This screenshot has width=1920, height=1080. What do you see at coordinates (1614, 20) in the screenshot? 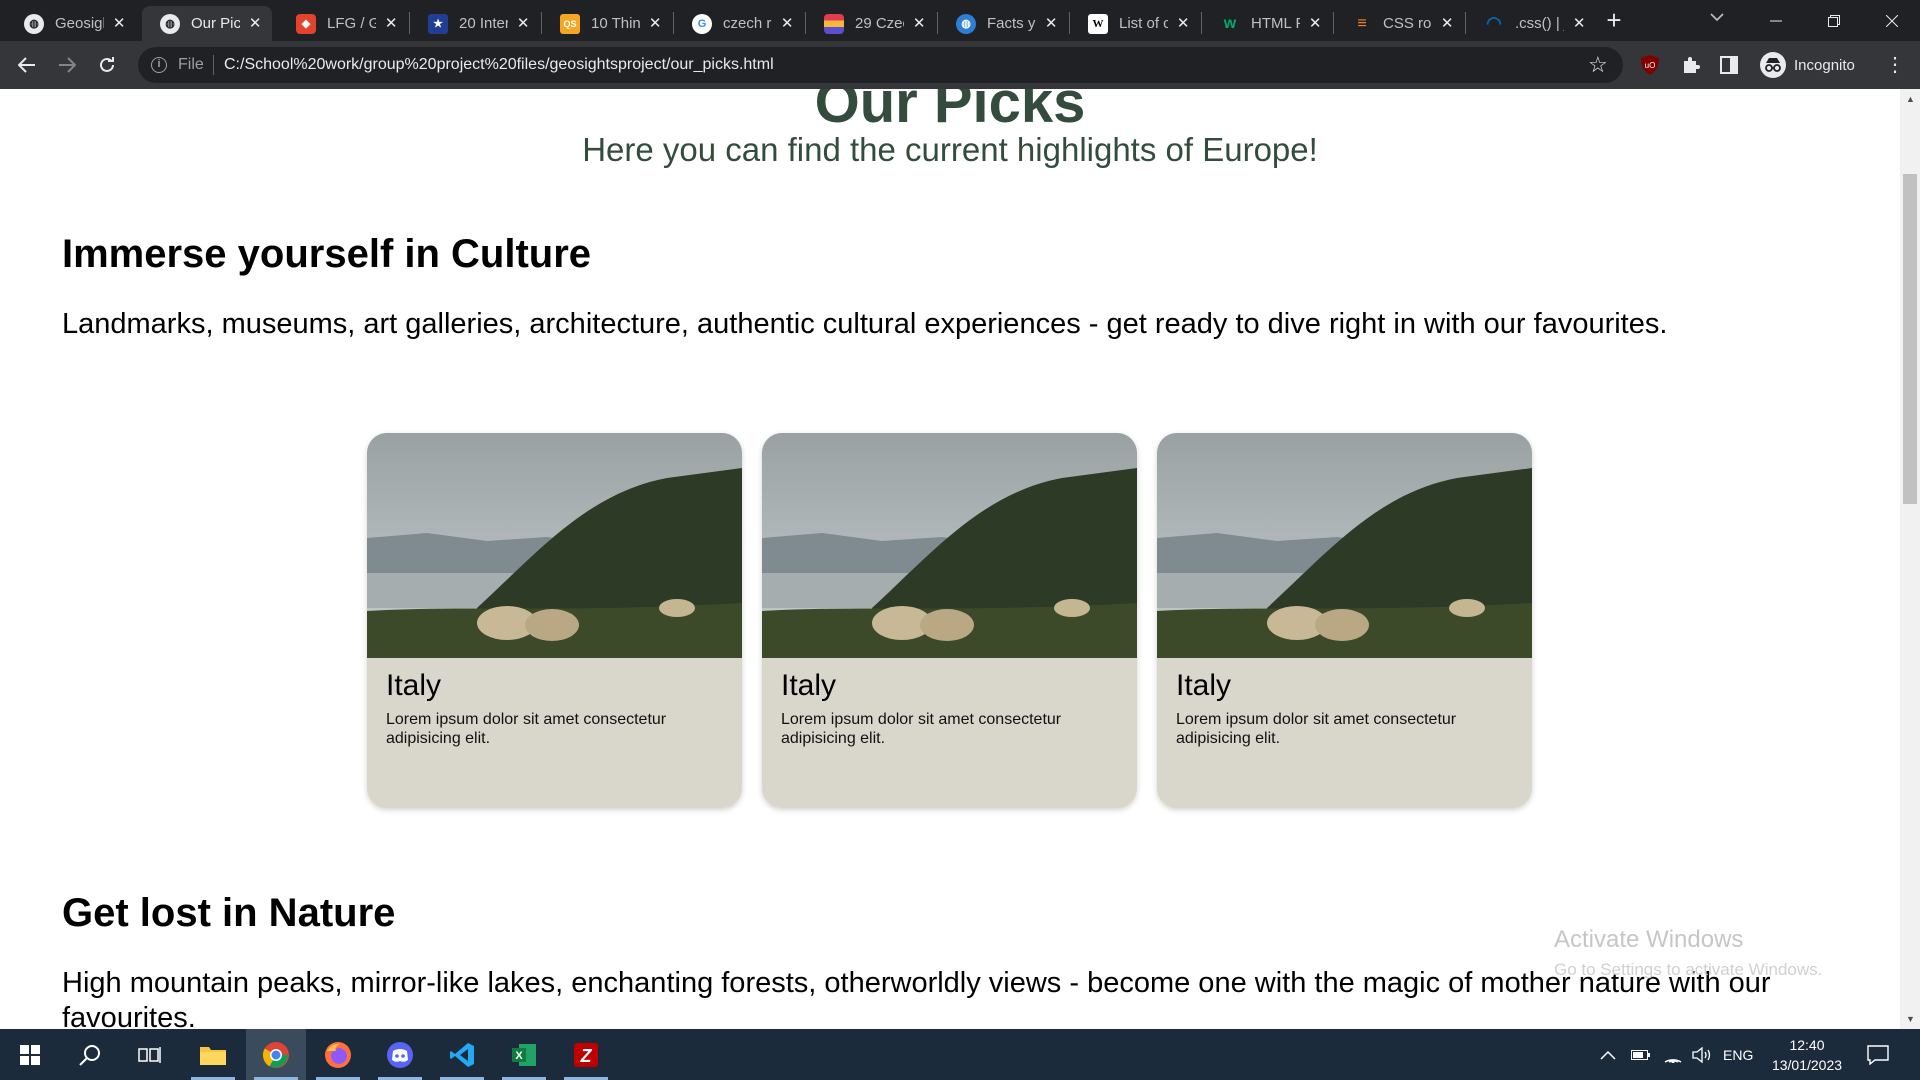
I see `new-tab-button: +` at bounding box center [1614, 20].